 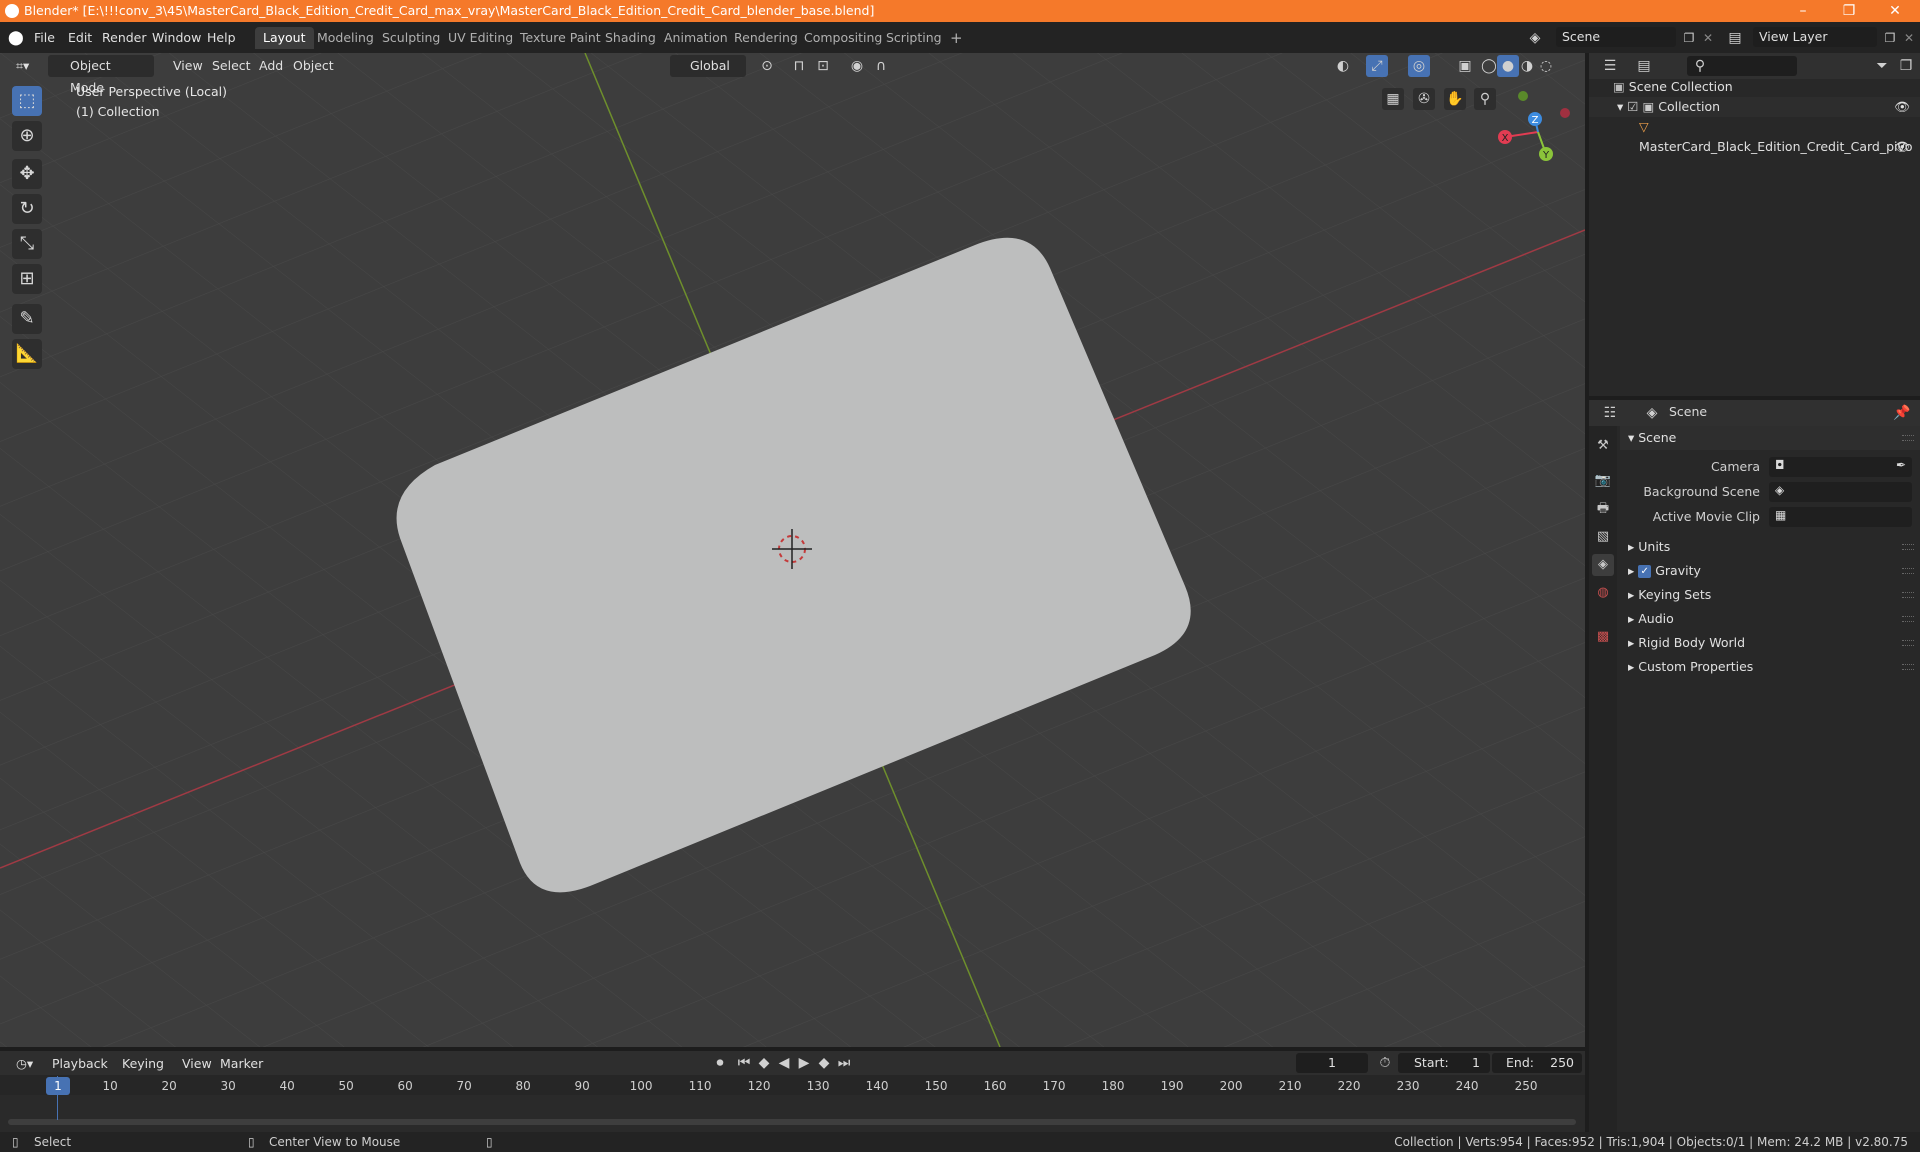 I want to click on scene-tab-icon: ◈, so click(x=1603, y=565).